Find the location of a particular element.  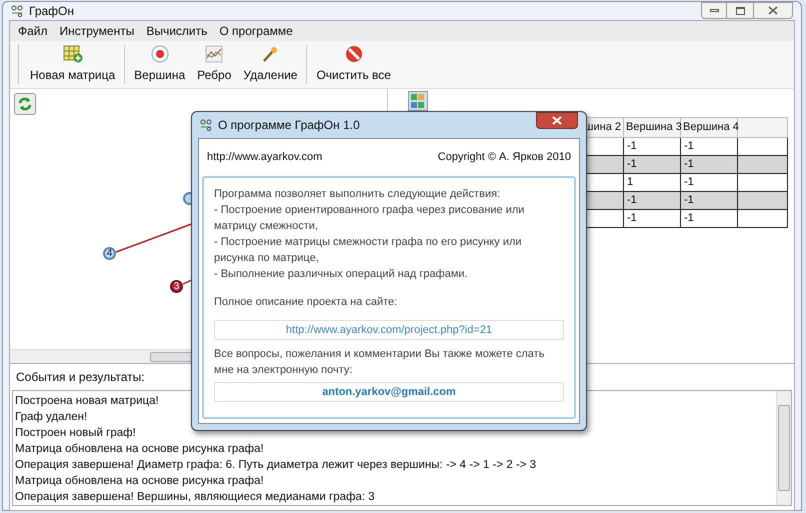

refresh-icon is located at coordinates (25, 104).